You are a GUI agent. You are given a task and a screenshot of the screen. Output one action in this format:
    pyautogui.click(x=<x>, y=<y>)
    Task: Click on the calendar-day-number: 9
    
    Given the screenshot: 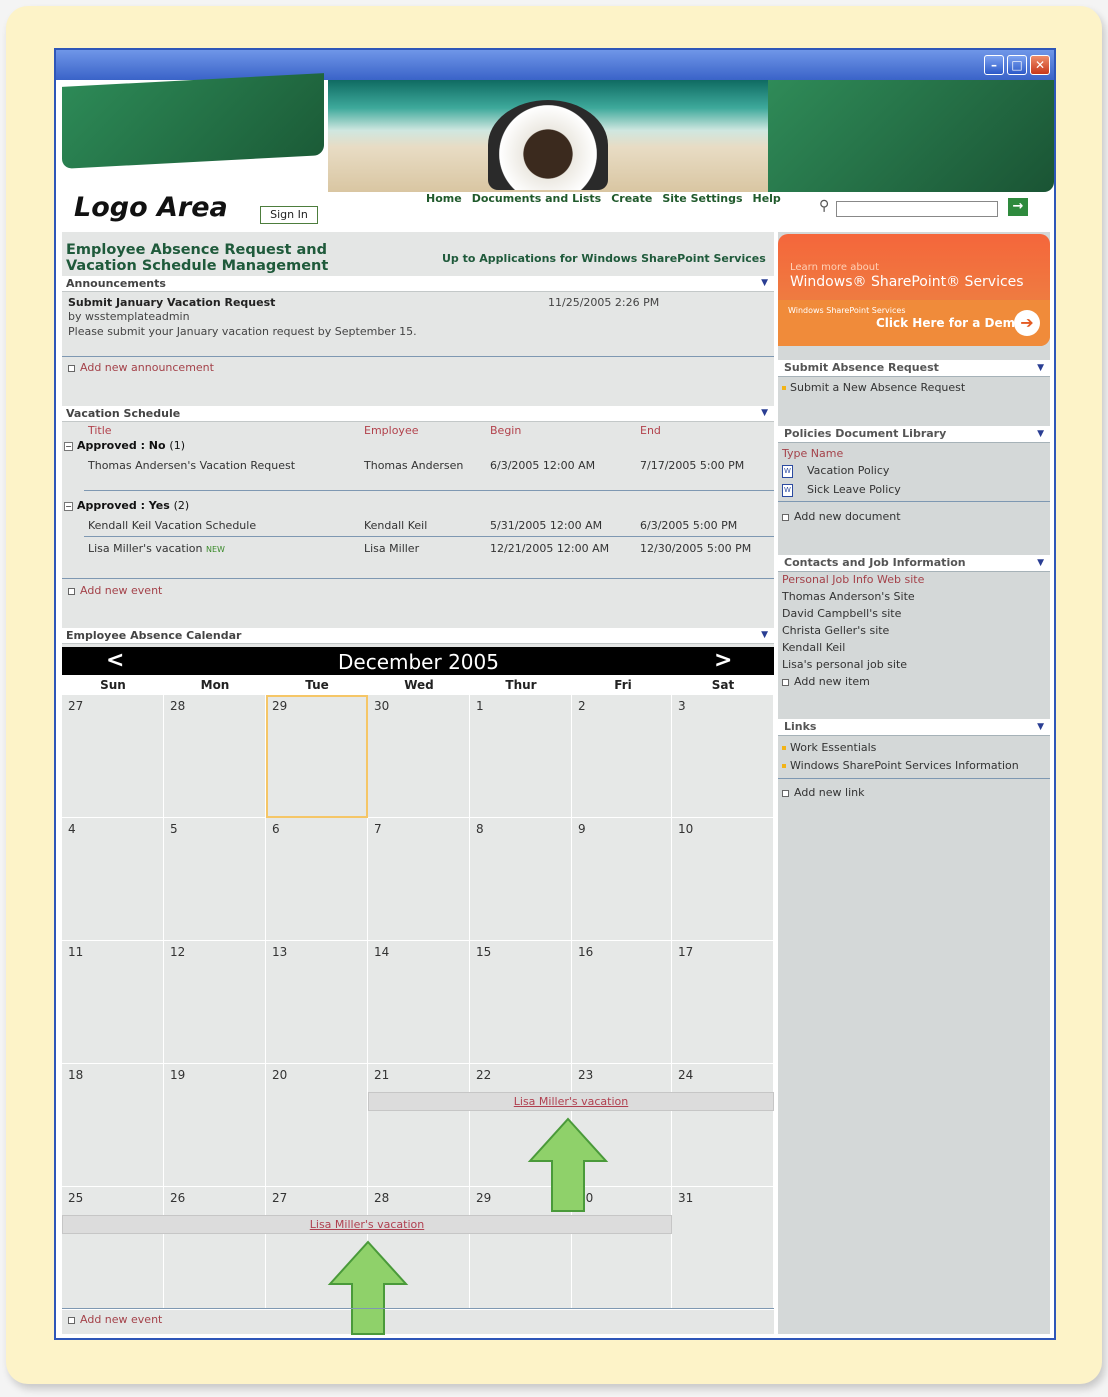 What is the action you would take?
    pyautogui.click(x=582, y=829)
    